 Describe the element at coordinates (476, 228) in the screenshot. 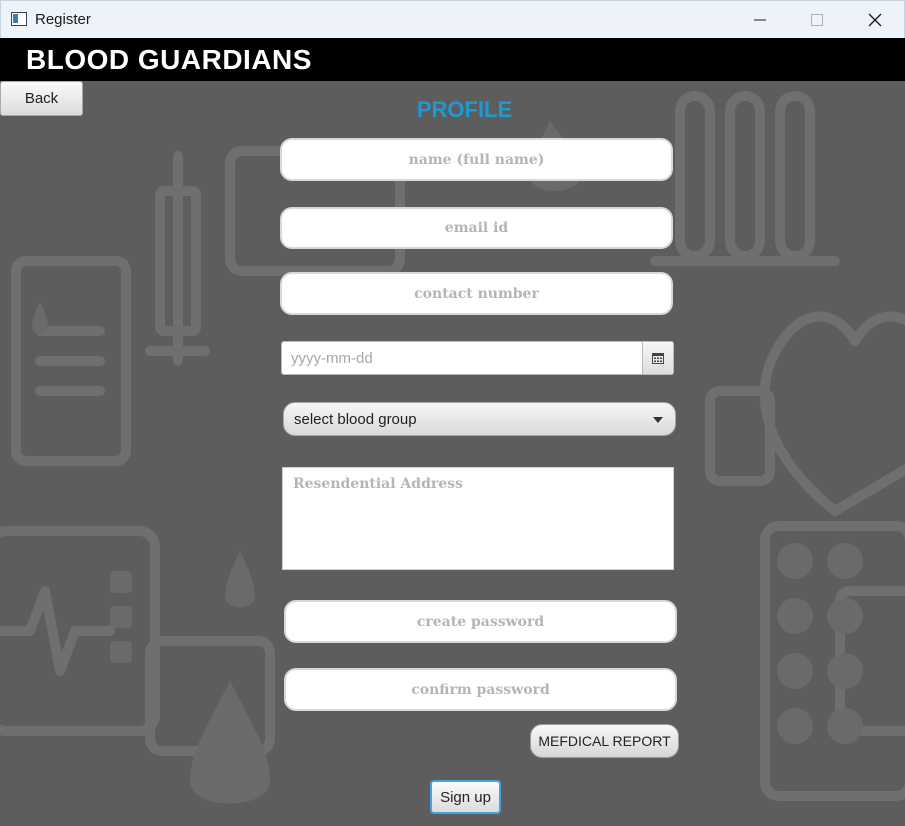

I see `email-input: email id` at that location.